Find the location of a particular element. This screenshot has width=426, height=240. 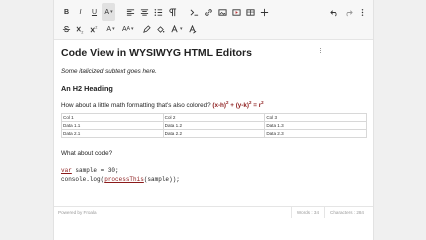

font-size-small-glyph: A is located at coordinates (128, 29).